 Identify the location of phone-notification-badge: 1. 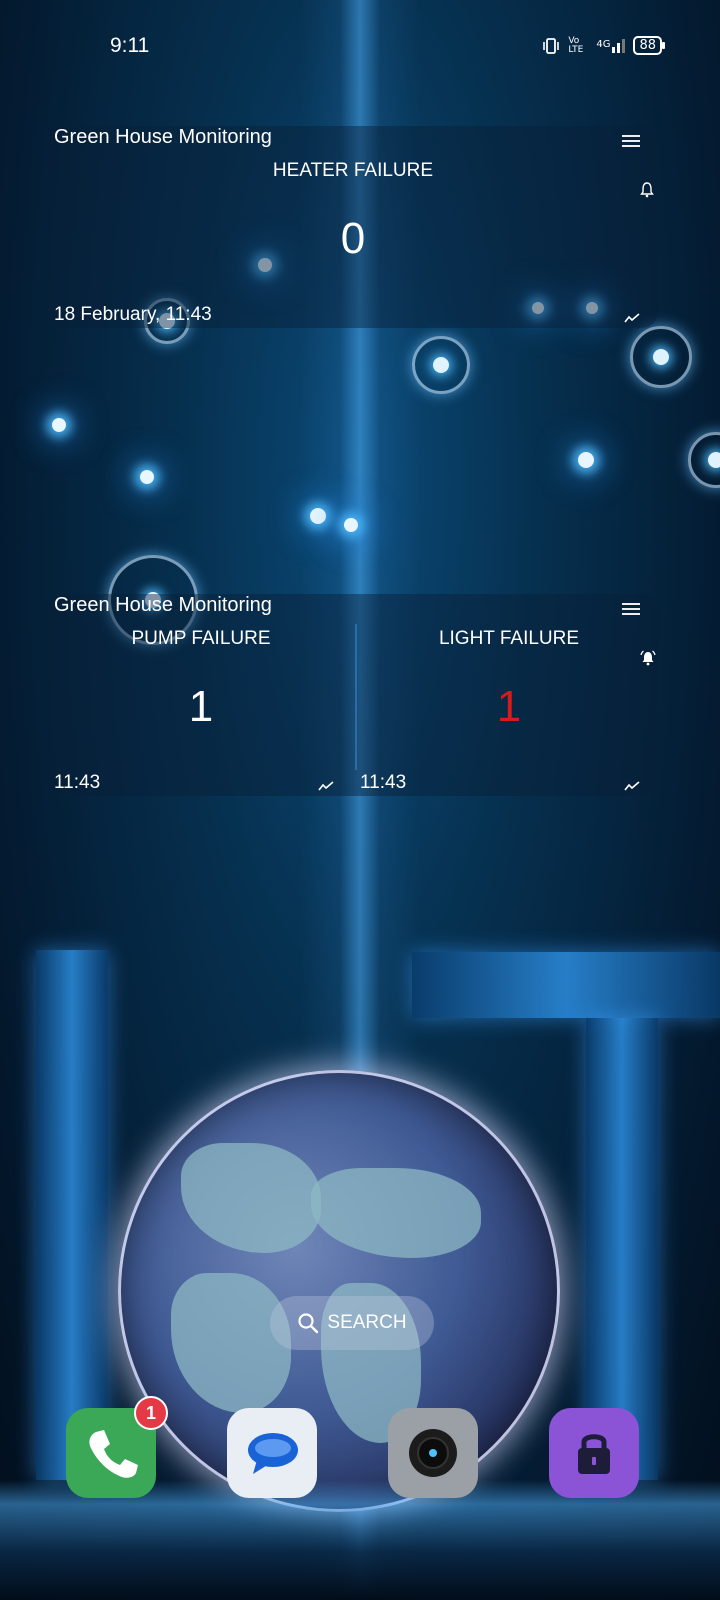
(151, 1413).